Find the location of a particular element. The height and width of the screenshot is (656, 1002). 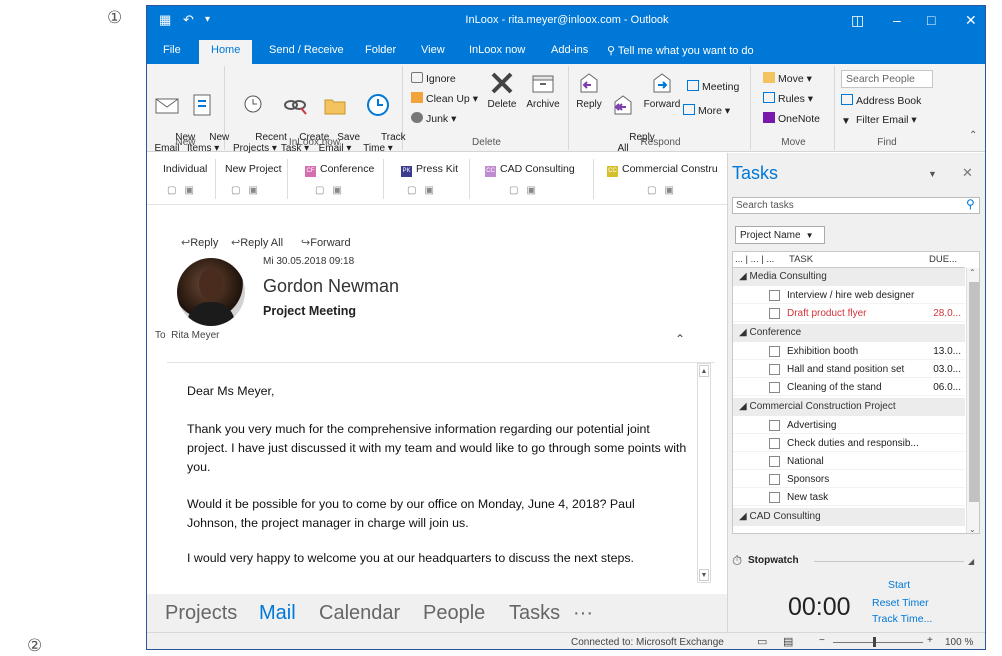

tab-add-ins: Add-ins is located at coordinates (569, 50).